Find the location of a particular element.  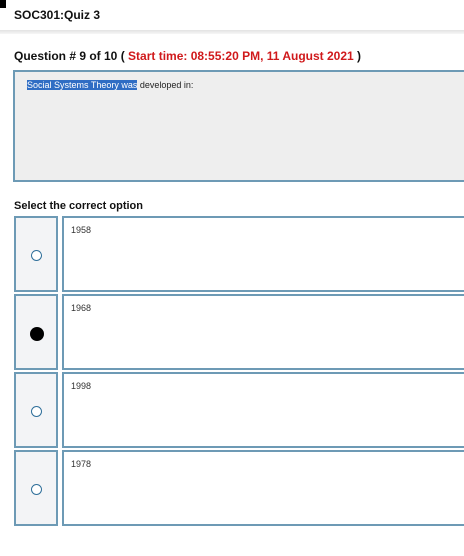

corner-mark is located at coordinates (3, 4).